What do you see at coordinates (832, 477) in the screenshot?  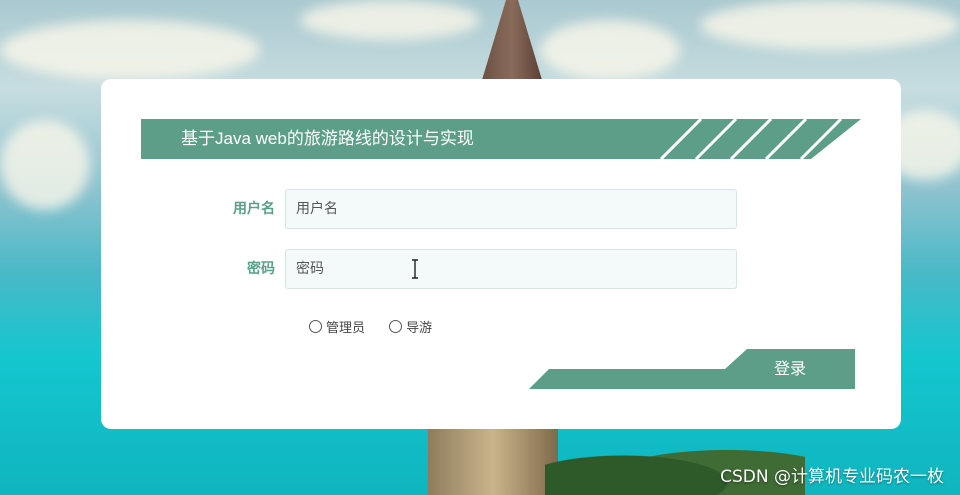 I see `watermark: CSDN @计算机专业码农一枚` at bounding box center [832, 477].